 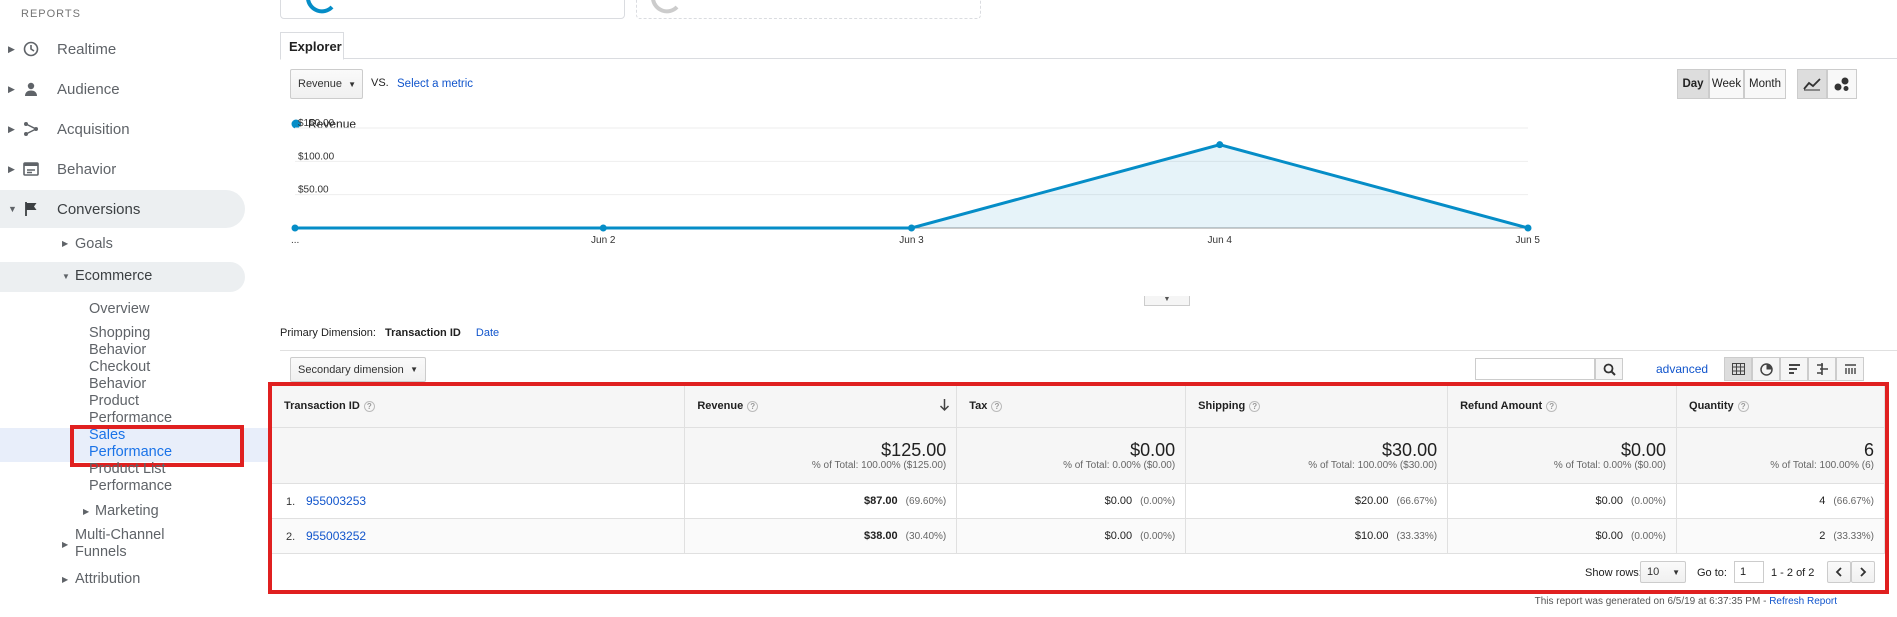 I want to click on sidebar-item-marketing: Marketing, so click(x=127, y=511).